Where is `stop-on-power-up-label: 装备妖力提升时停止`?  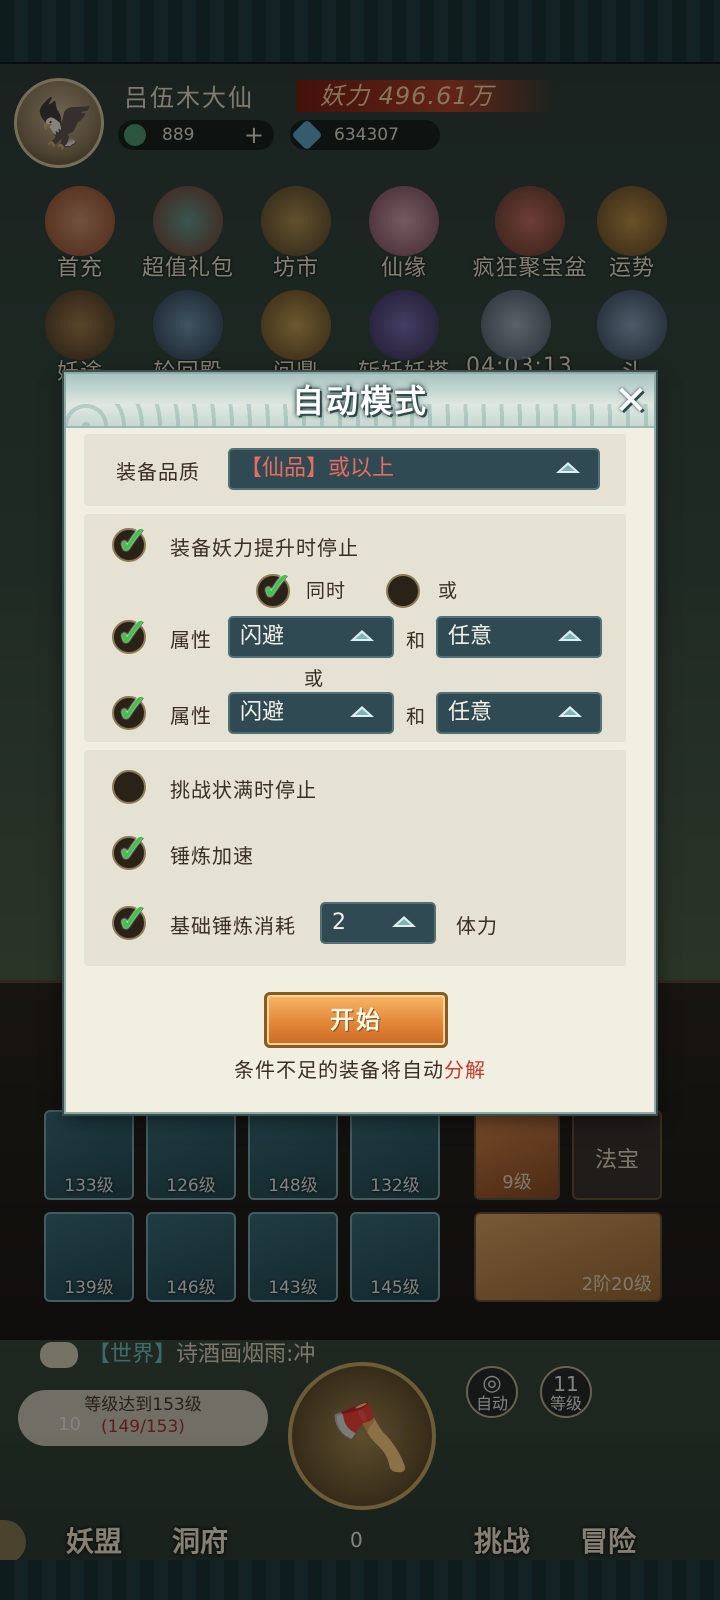
stop-on-power-up-label: 装备妖力提升时停止 is located at coordinates (264, 548).